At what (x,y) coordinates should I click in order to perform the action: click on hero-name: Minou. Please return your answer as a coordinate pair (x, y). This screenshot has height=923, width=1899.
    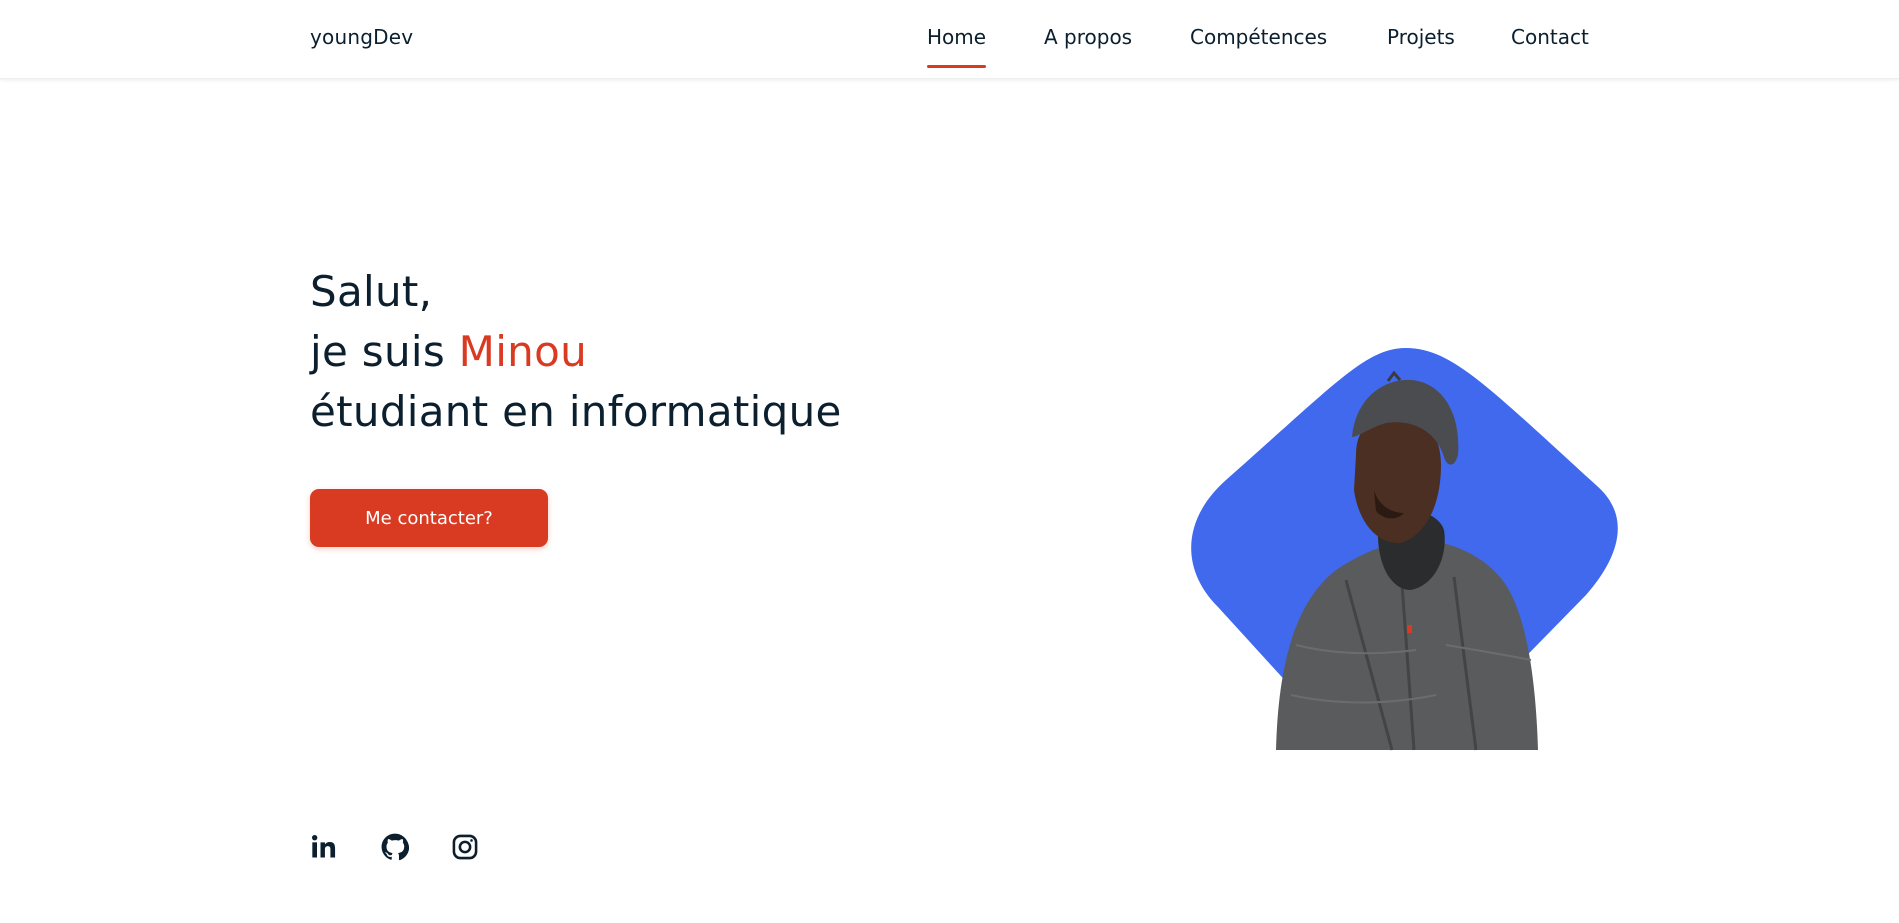
    Looking at the image, I should click on (523, 351).